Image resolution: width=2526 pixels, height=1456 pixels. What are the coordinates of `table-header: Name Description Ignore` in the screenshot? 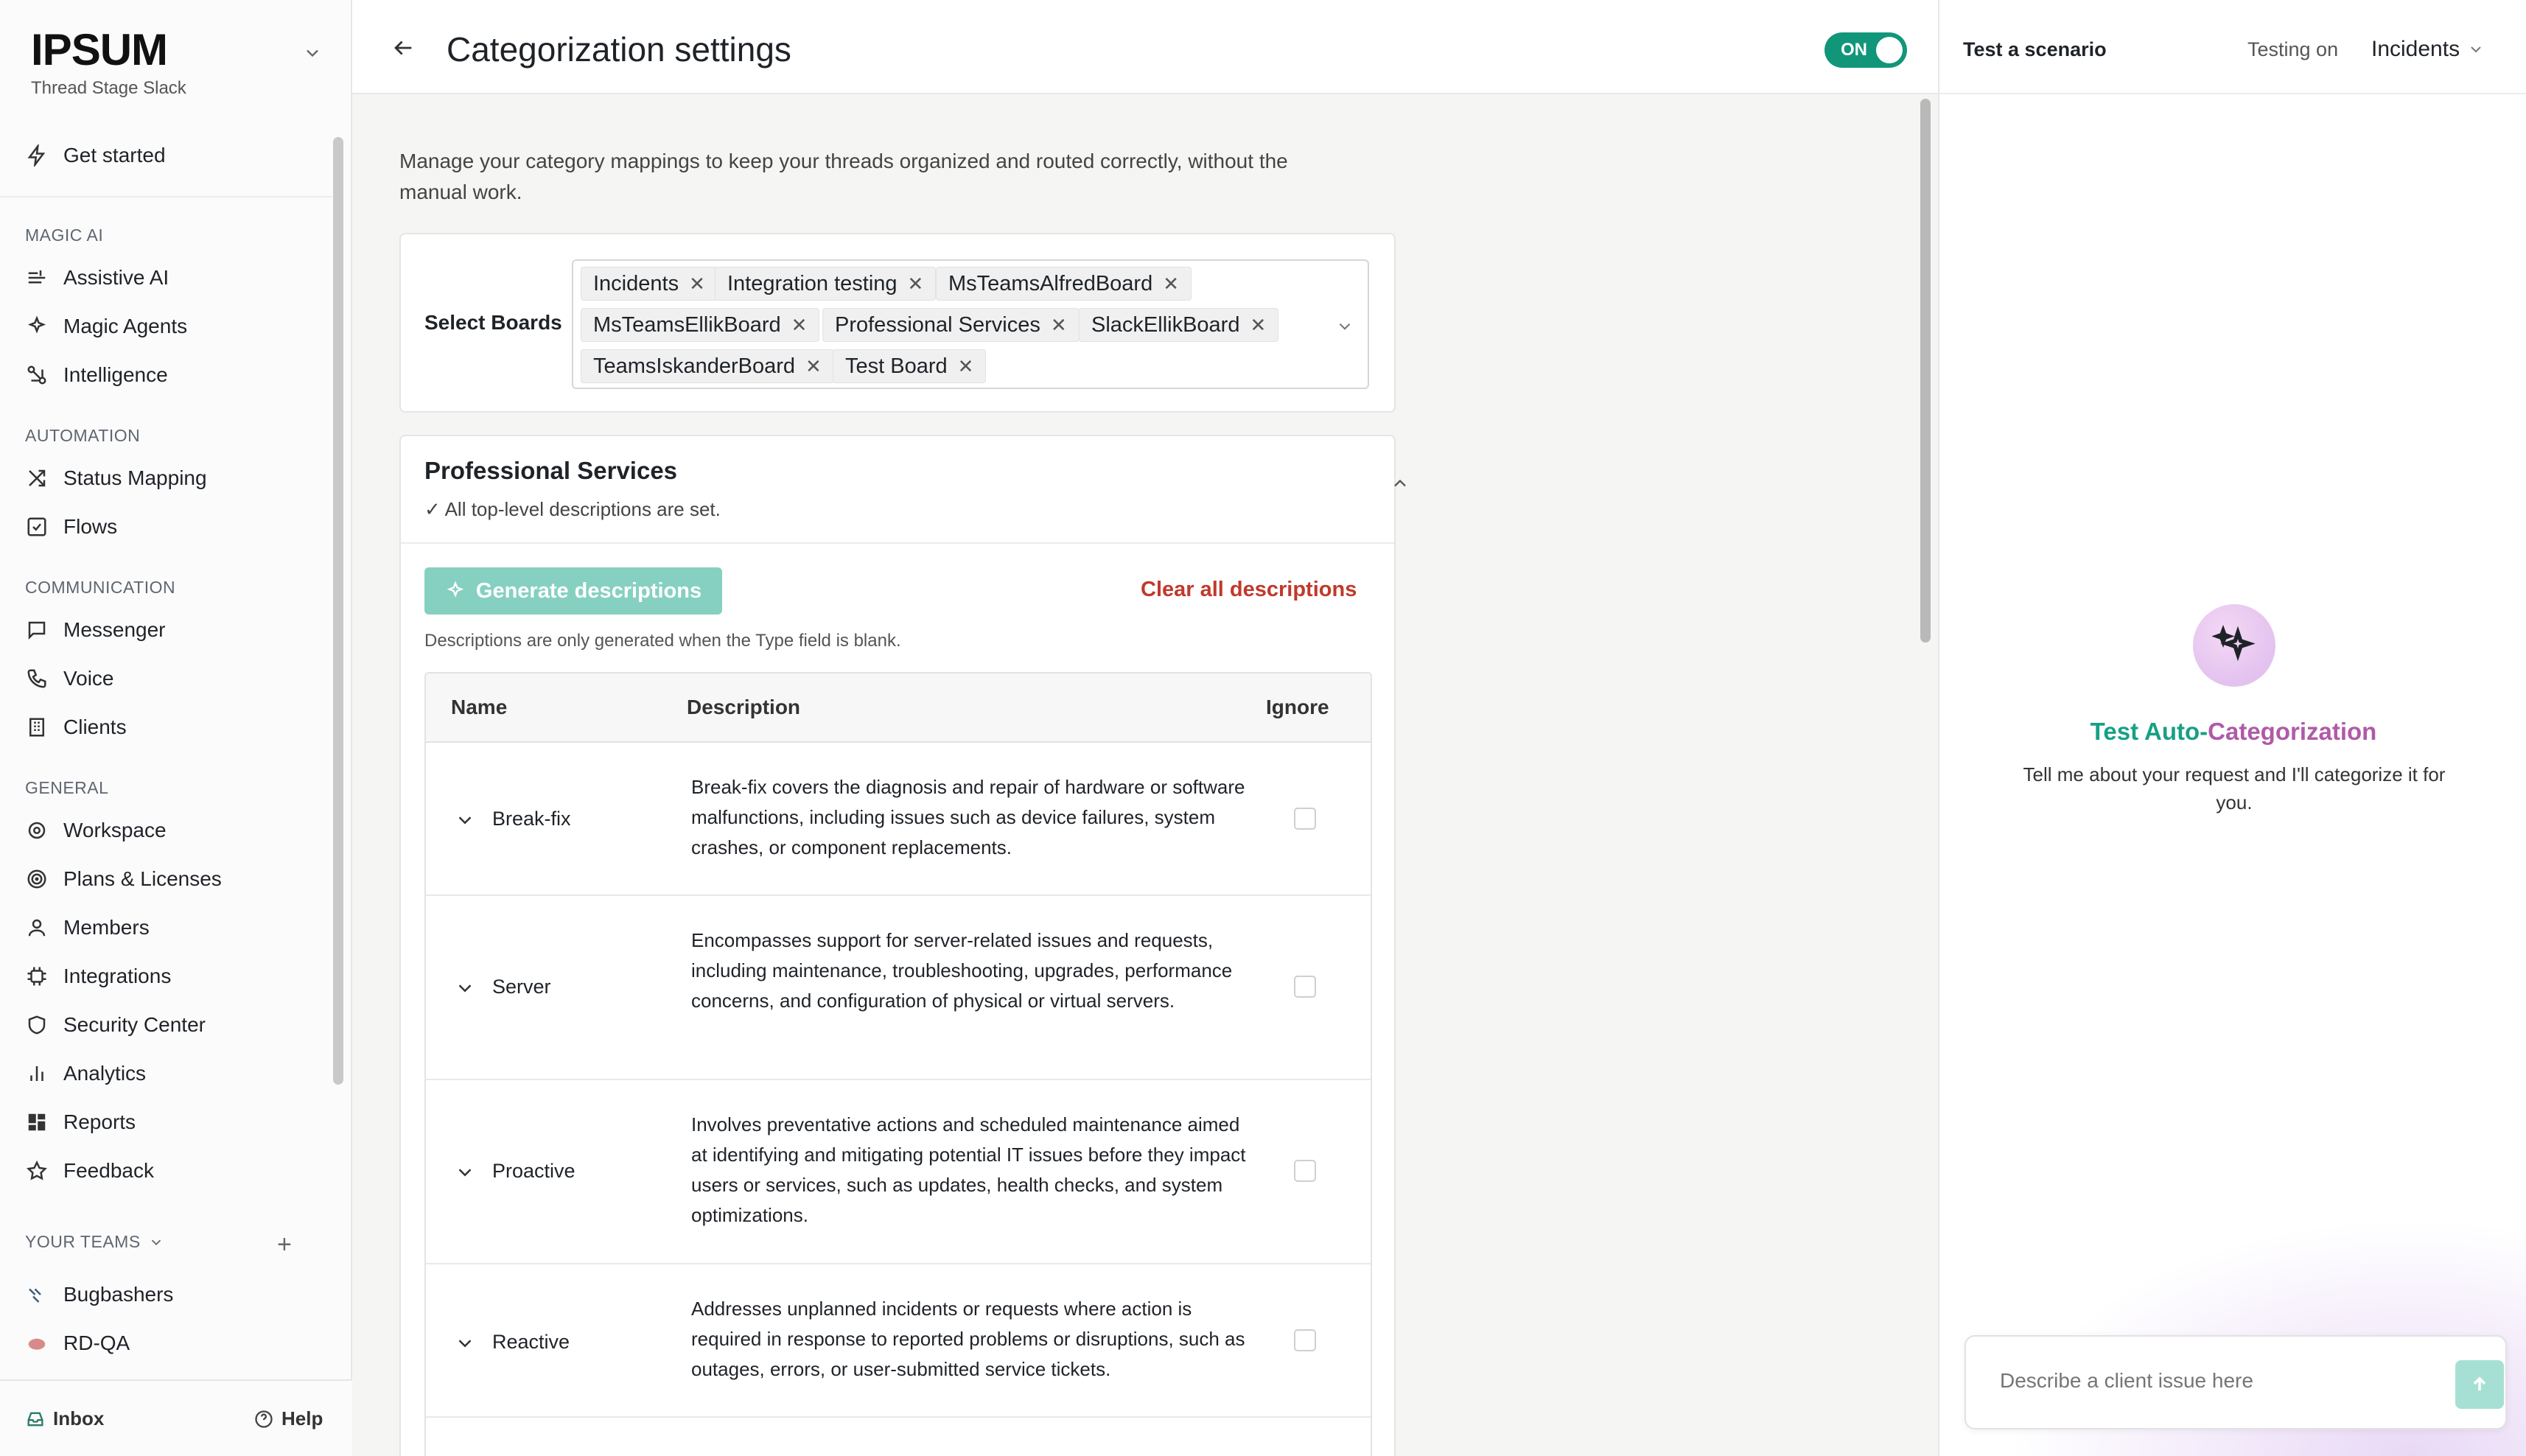 It's located at (899, 708).